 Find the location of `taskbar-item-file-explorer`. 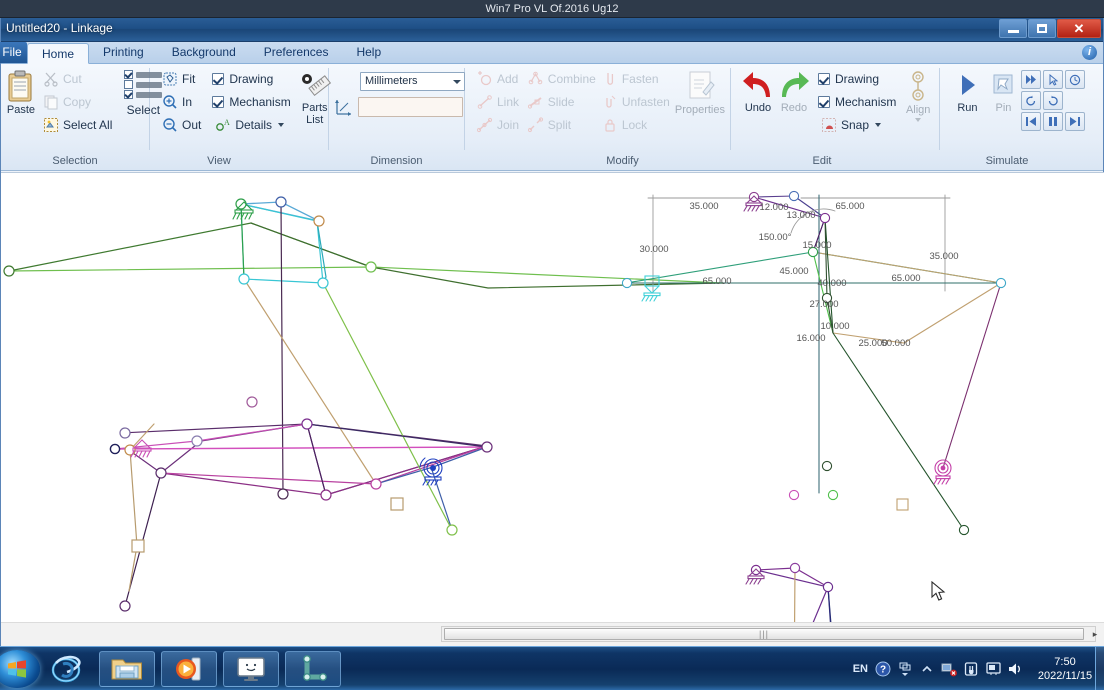

taskbar-item-file-explorer is located at coordinates (127, 669).